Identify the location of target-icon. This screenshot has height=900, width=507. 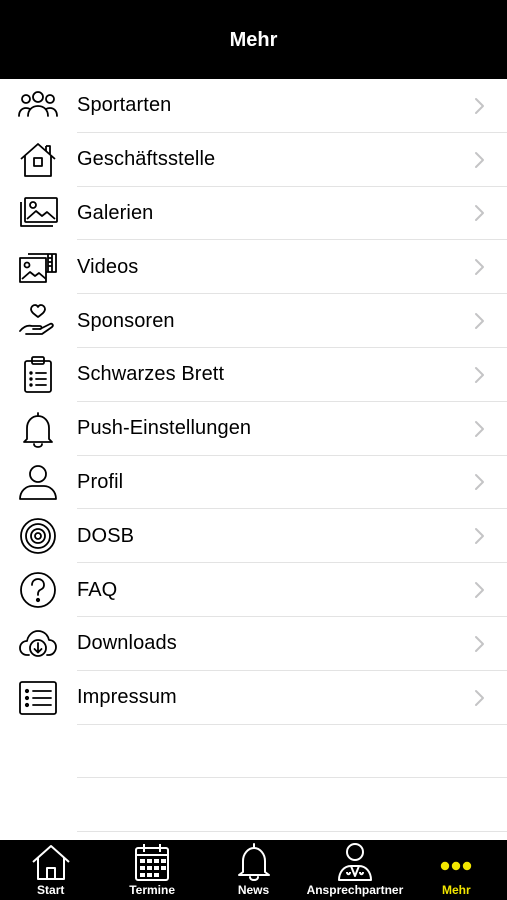
(38, 536).